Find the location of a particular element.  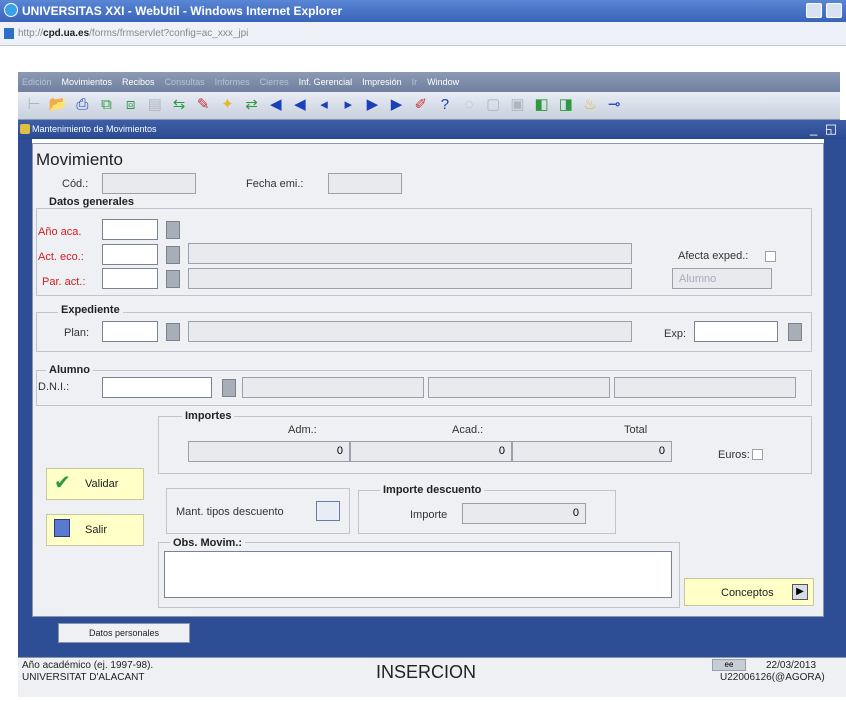

delete-record-icon: ✎ is located at coordinates (203, 105).